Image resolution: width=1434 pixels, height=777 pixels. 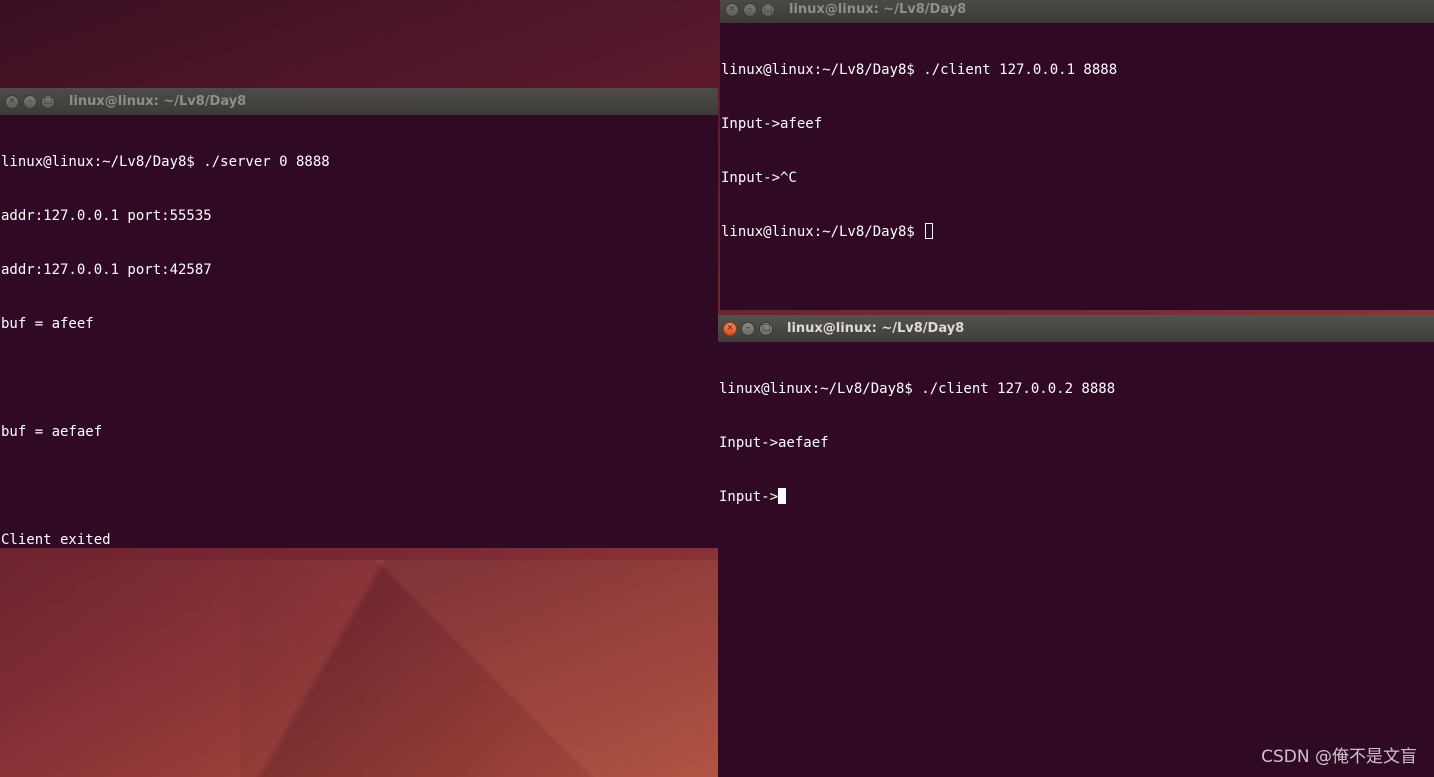 I want to click on csdn-watermark: CSDN @俺不是文盲, so click(x=1339, y=757).